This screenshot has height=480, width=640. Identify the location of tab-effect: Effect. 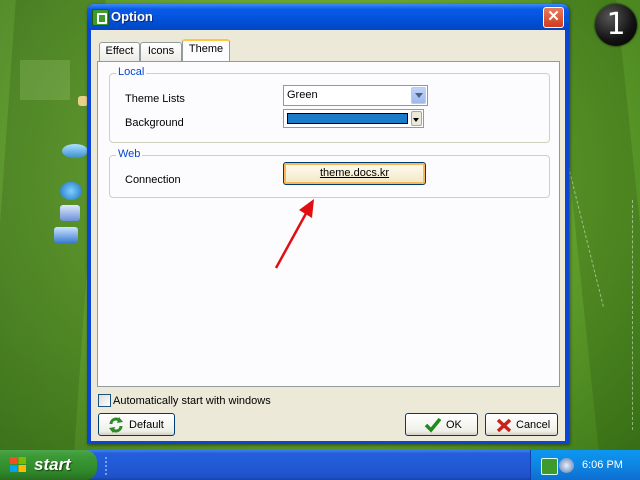
(119, 51).